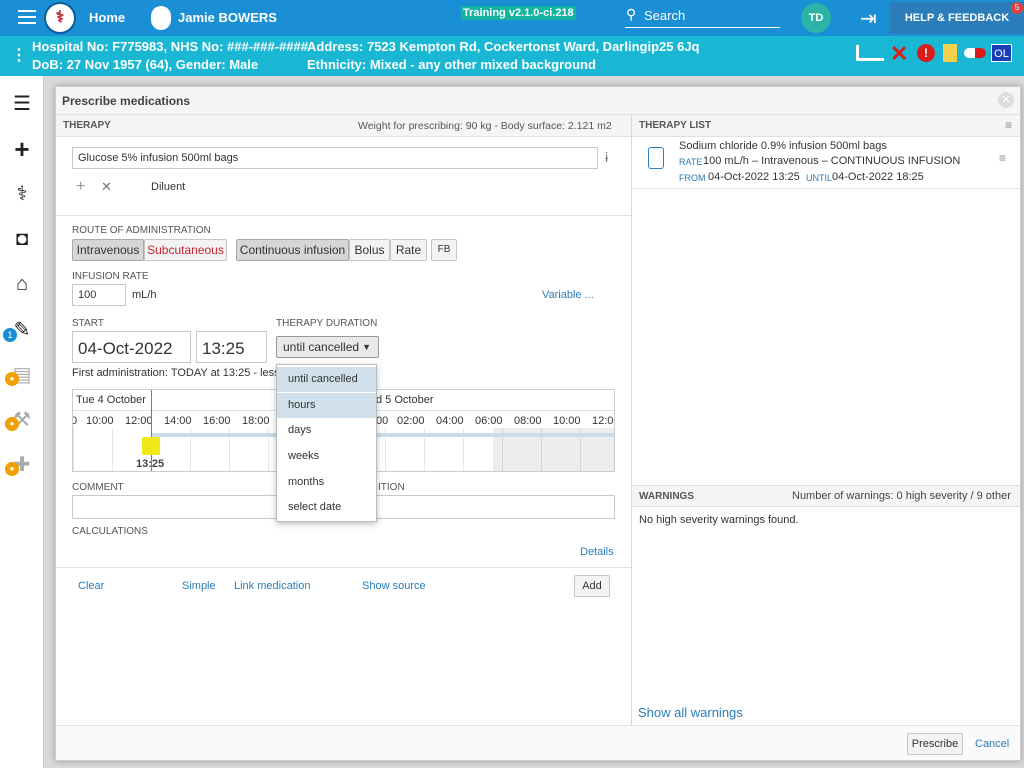 This screenshot has height=768, width=1024. Describe the element at coordinates (606, 157) in the screenshot. I see `info-icon: ɨ` at that location.